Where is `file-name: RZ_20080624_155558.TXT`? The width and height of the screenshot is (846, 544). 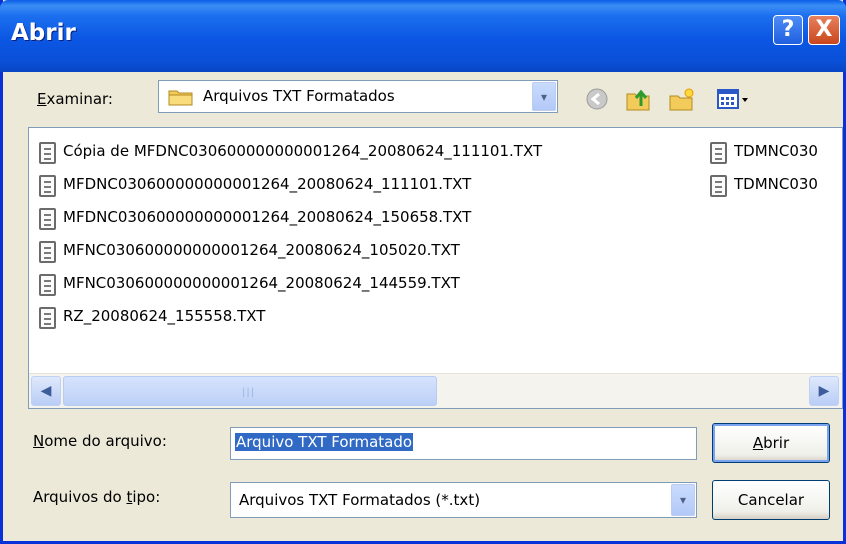 file-name: RZ_20080624_155558.TXT is located at coordinates (164, 316).